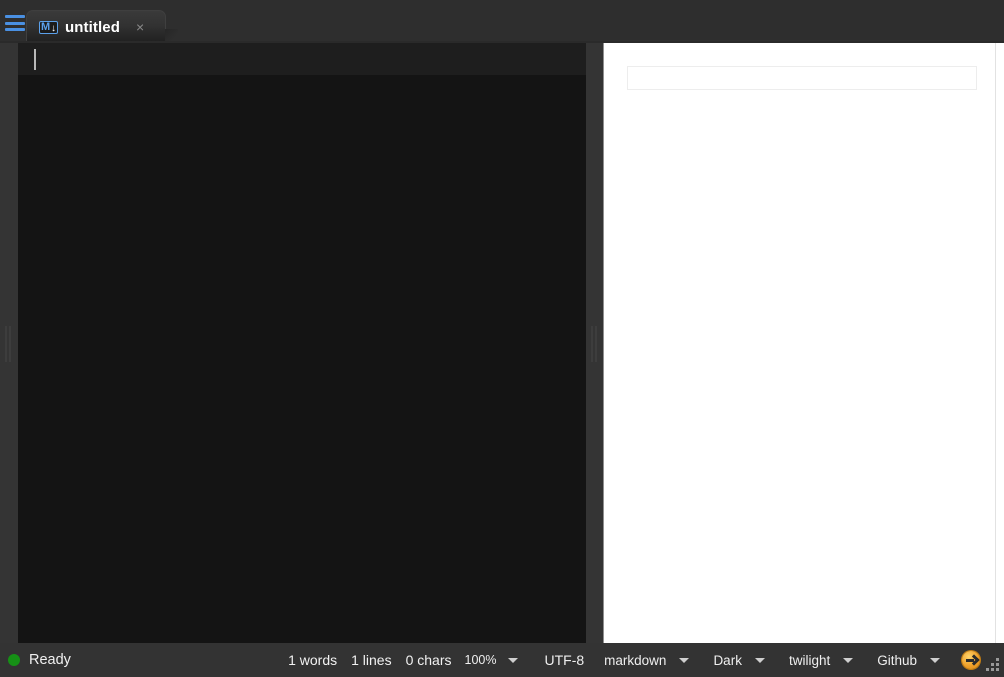  I want to click on center-splitter, so click(595, 343).